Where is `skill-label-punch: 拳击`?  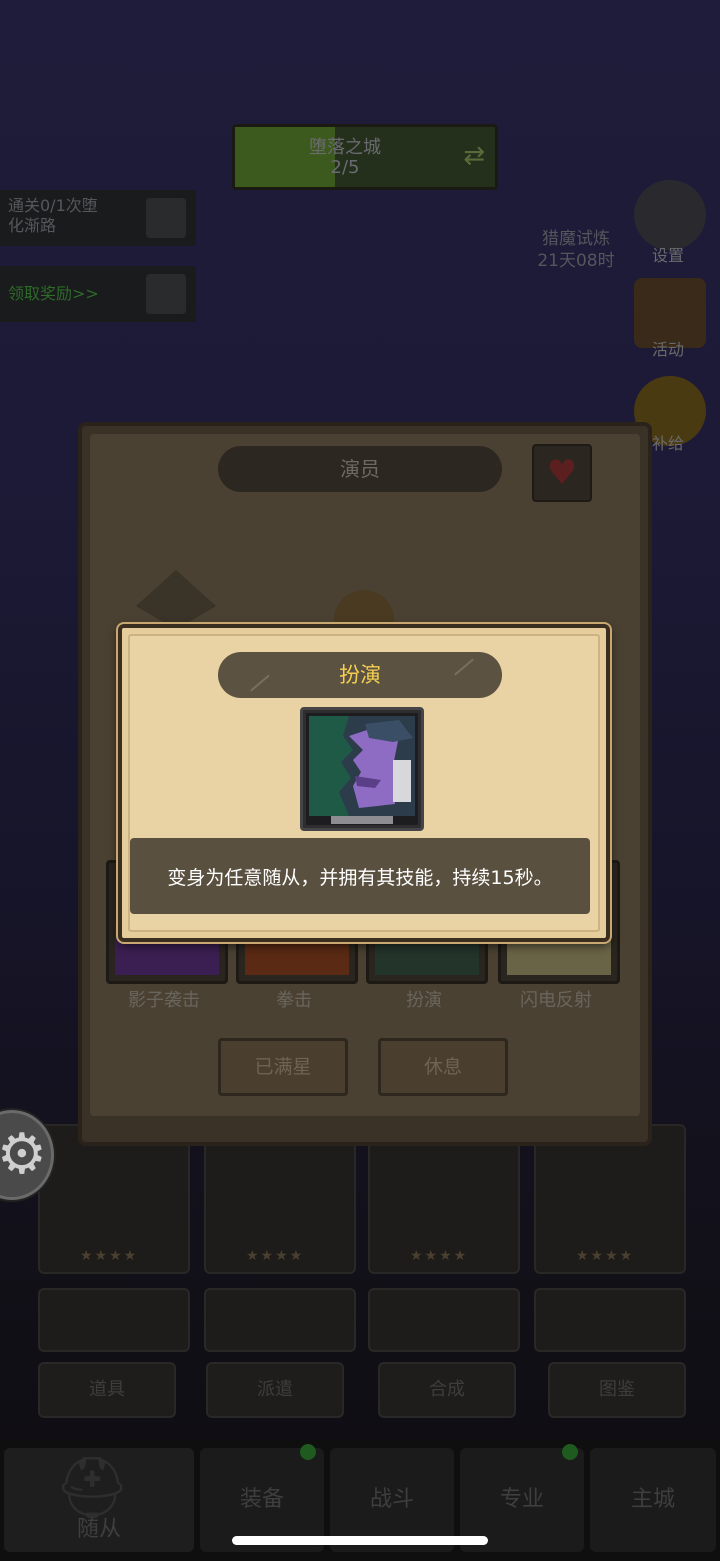 skill-label-punch: 拳击 is located at coordinates (294, 1000).